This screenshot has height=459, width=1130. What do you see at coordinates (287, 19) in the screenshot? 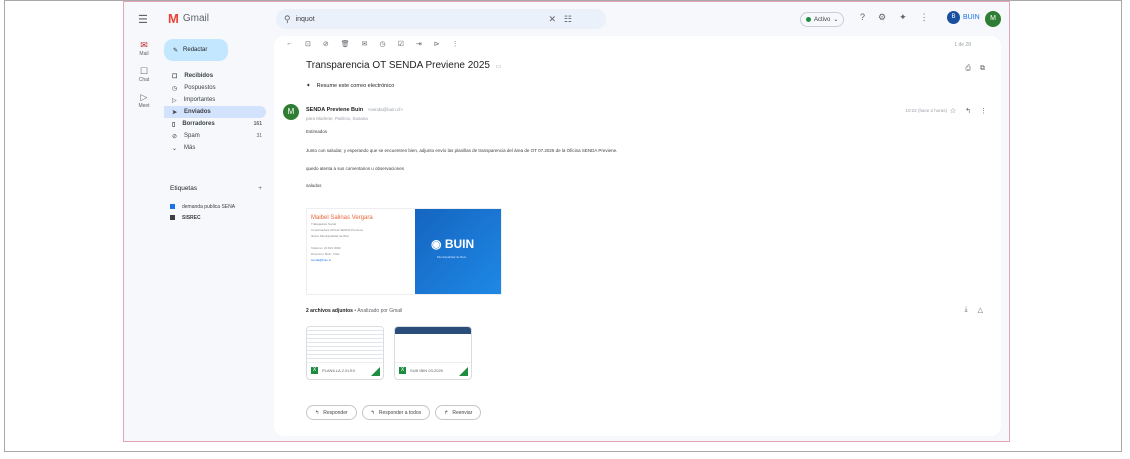
I see `search-icon: ⚲` at bounding box center [287, 19].